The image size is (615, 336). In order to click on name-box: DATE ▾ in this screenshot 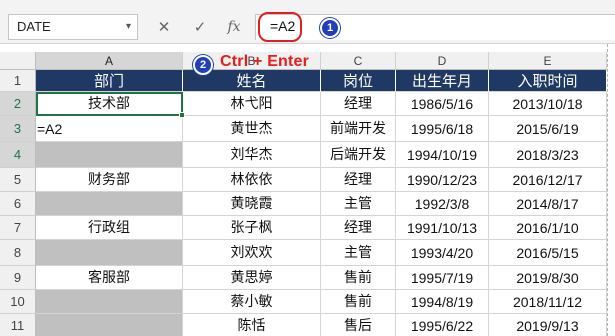, I will do `click(73, 27)`.